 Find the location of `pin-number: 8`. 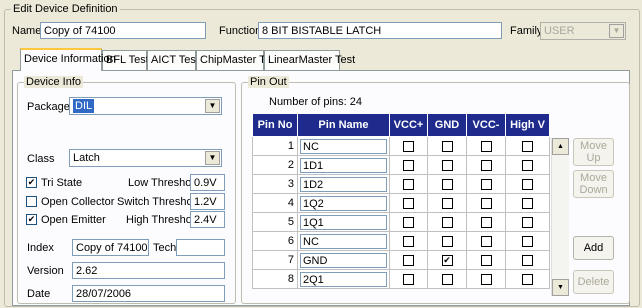

pin-number: 8 is located at coordinates (275, 279).